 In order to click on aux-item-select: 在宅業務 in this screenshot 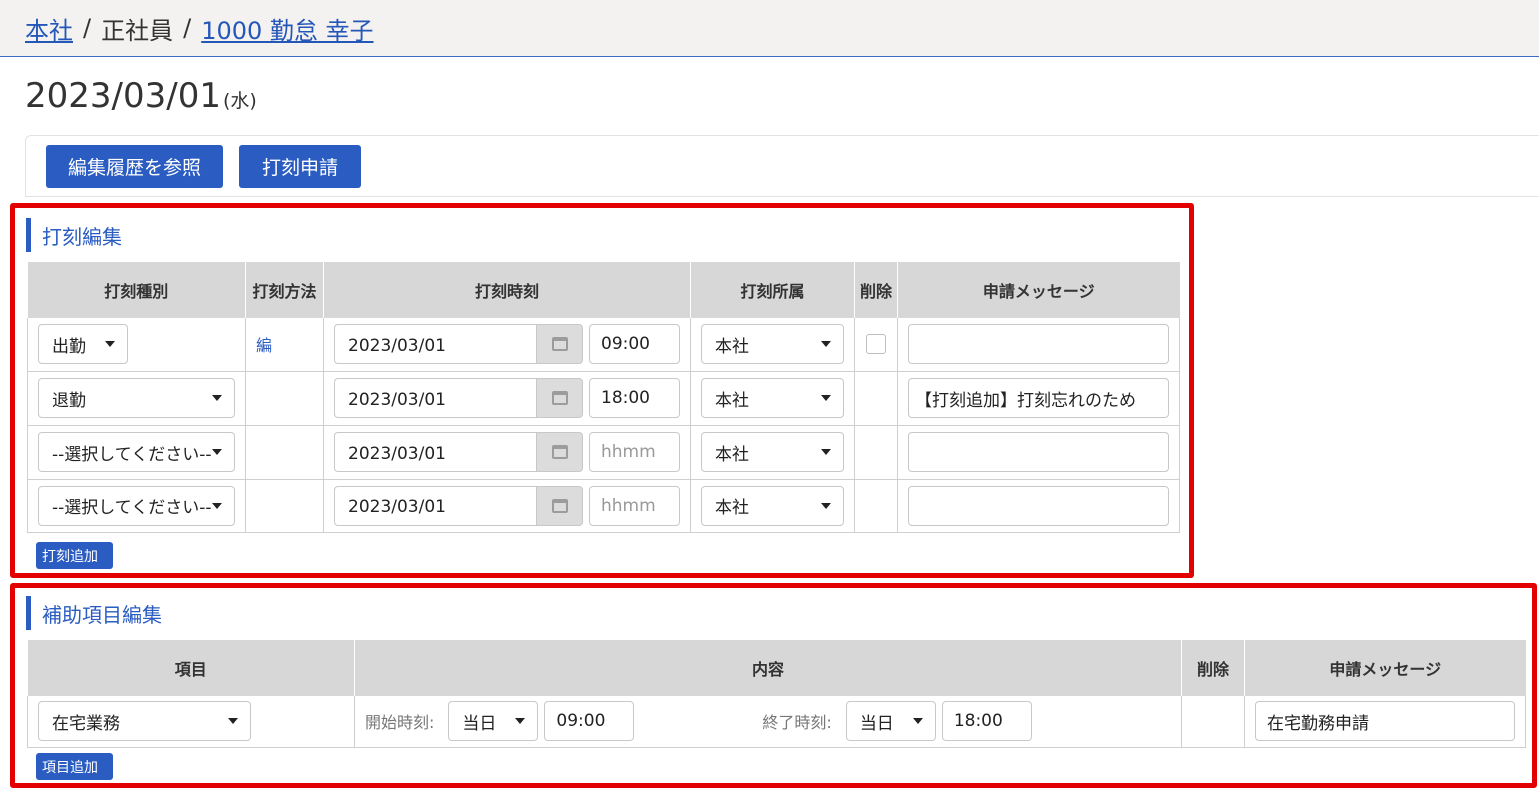, I will do `click(144, 721)`.